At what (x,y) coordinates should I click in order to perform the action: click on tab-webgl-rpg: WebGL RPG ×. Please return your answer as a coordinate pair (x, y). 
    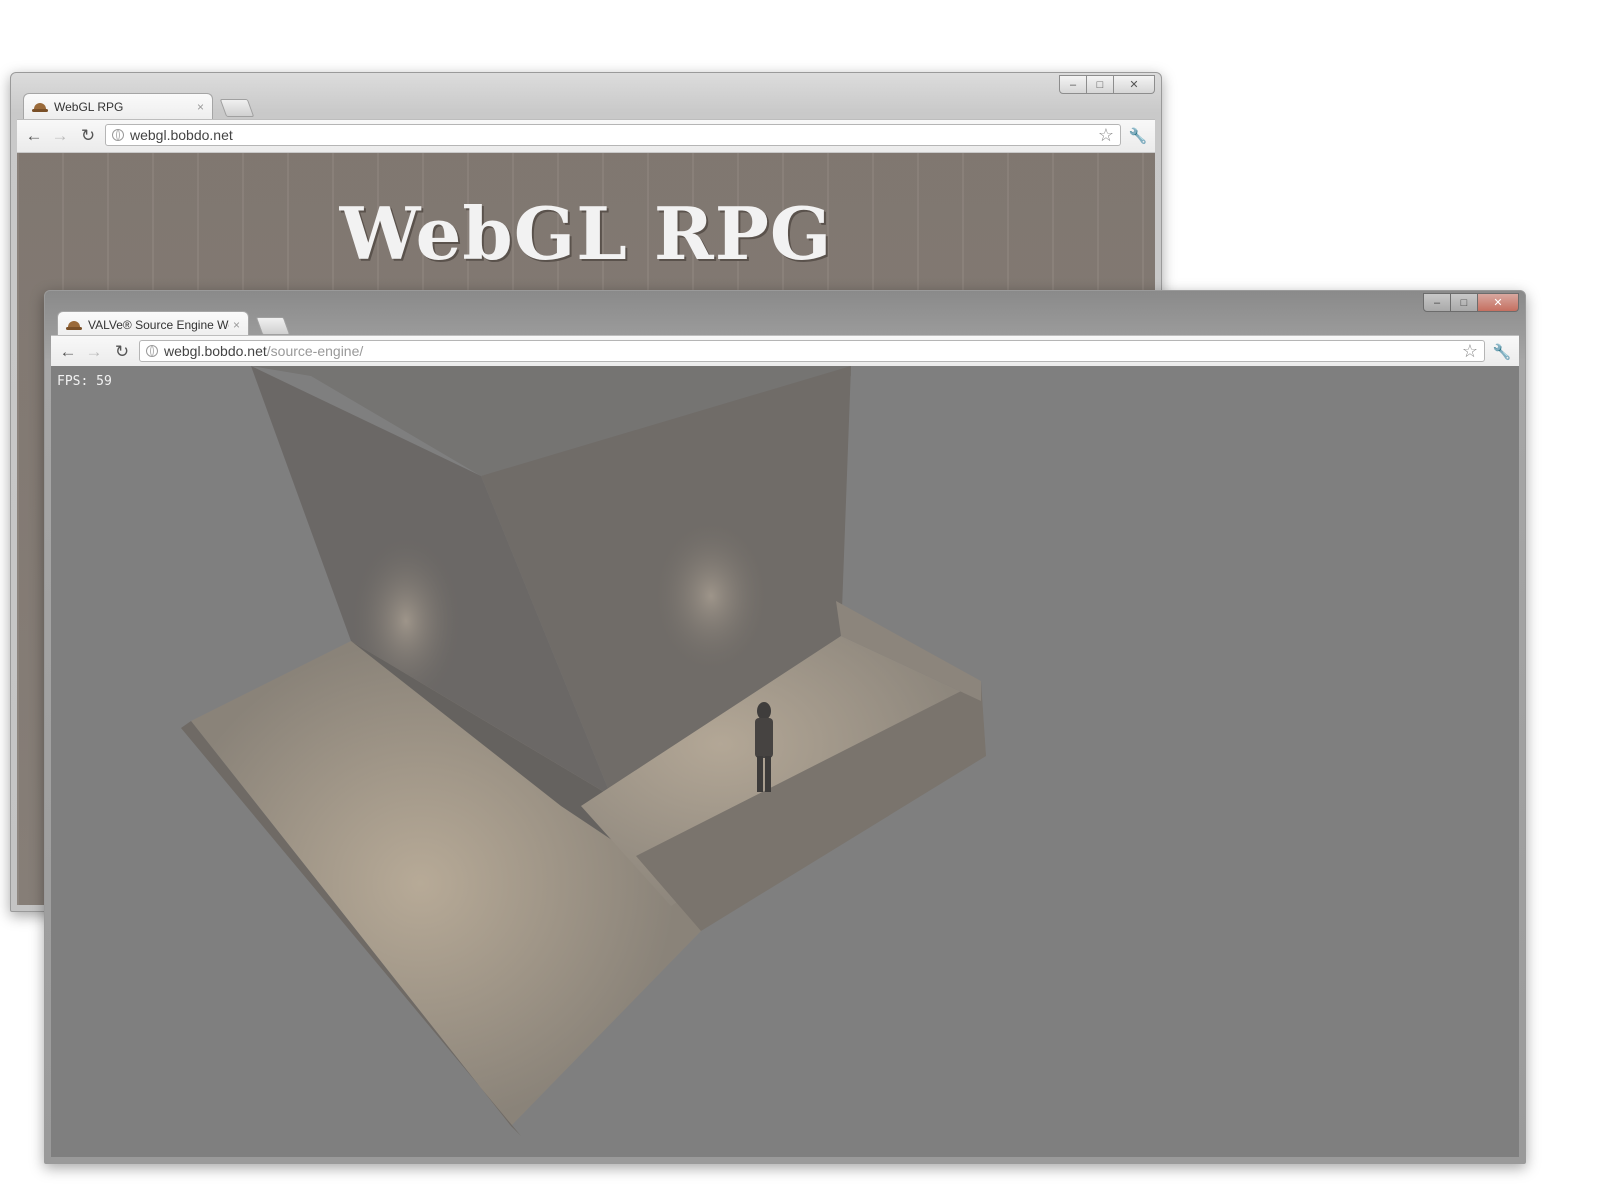
    Looking at the image, I should click on (118, 106).